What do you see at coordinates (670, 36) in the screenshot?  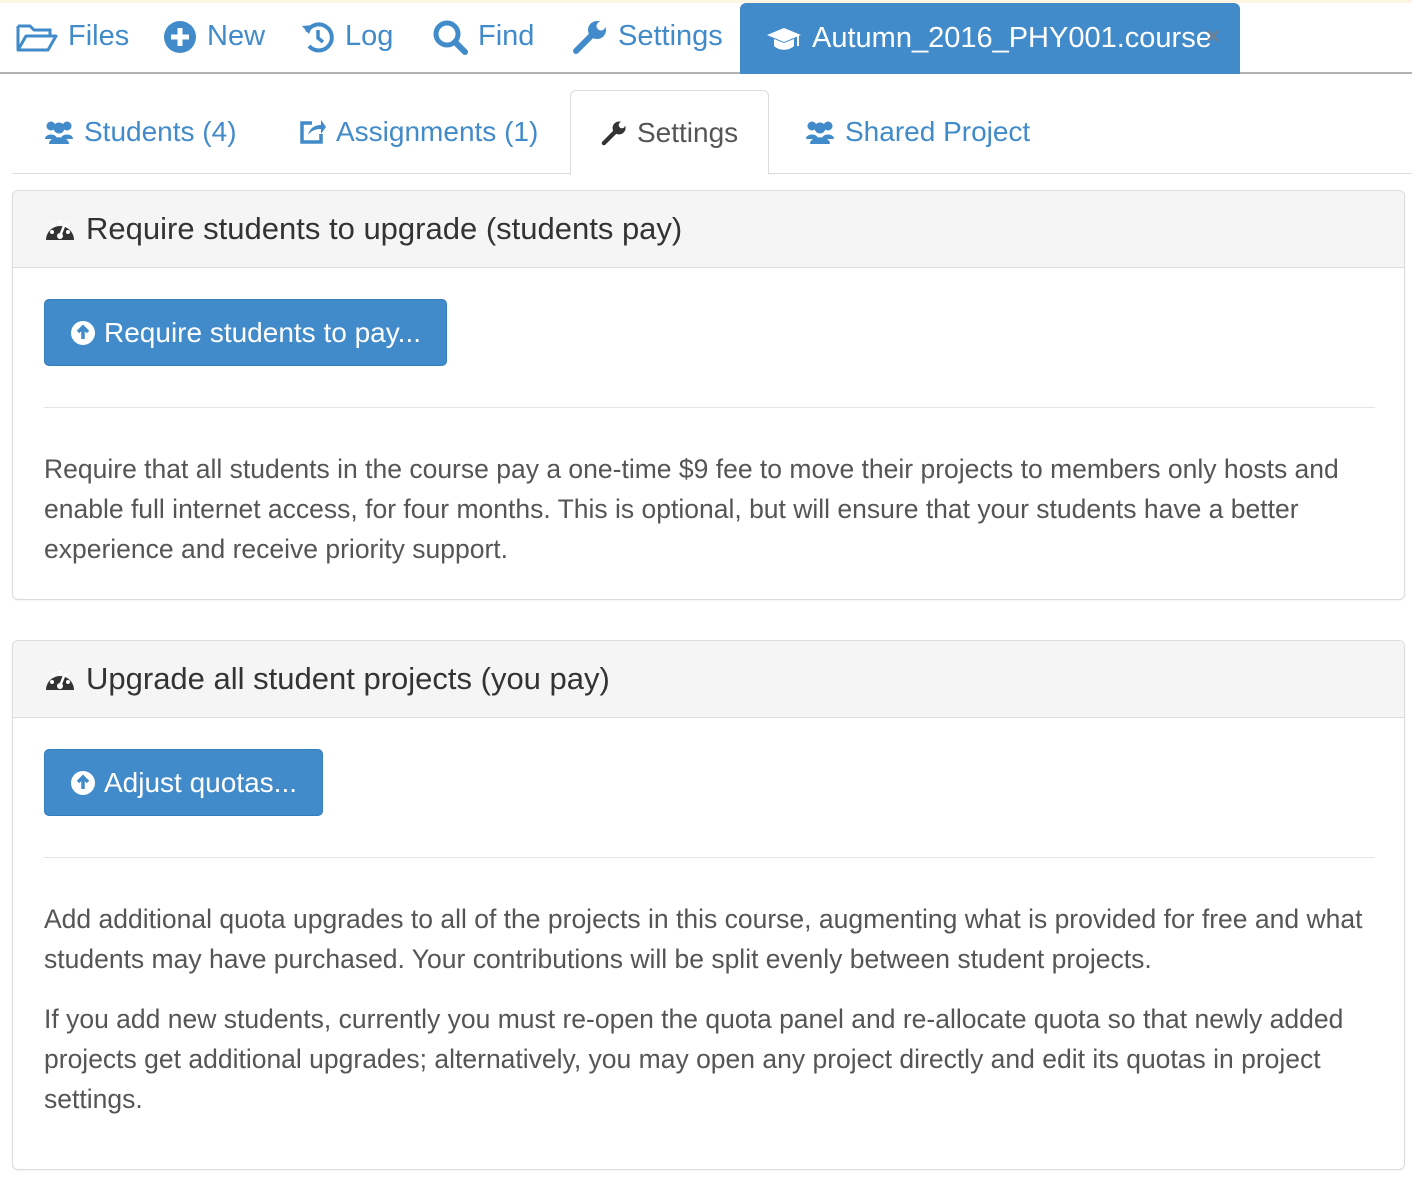 I see `settings-label: Settings` at bounding box center [670, 36].